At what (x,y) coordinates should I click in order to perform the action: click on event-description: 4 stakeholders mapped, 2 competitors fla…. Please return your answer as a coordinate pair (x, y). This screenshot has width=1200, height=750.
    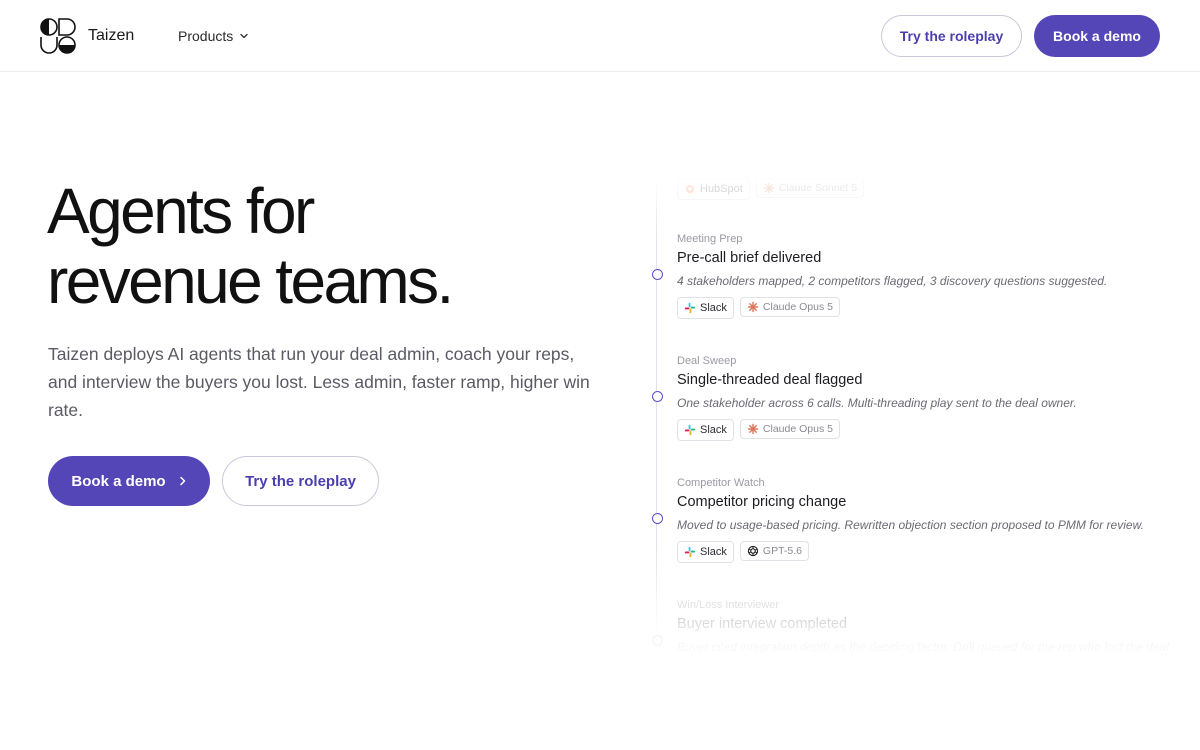
    Looking at the image, I should click on (892, 281).